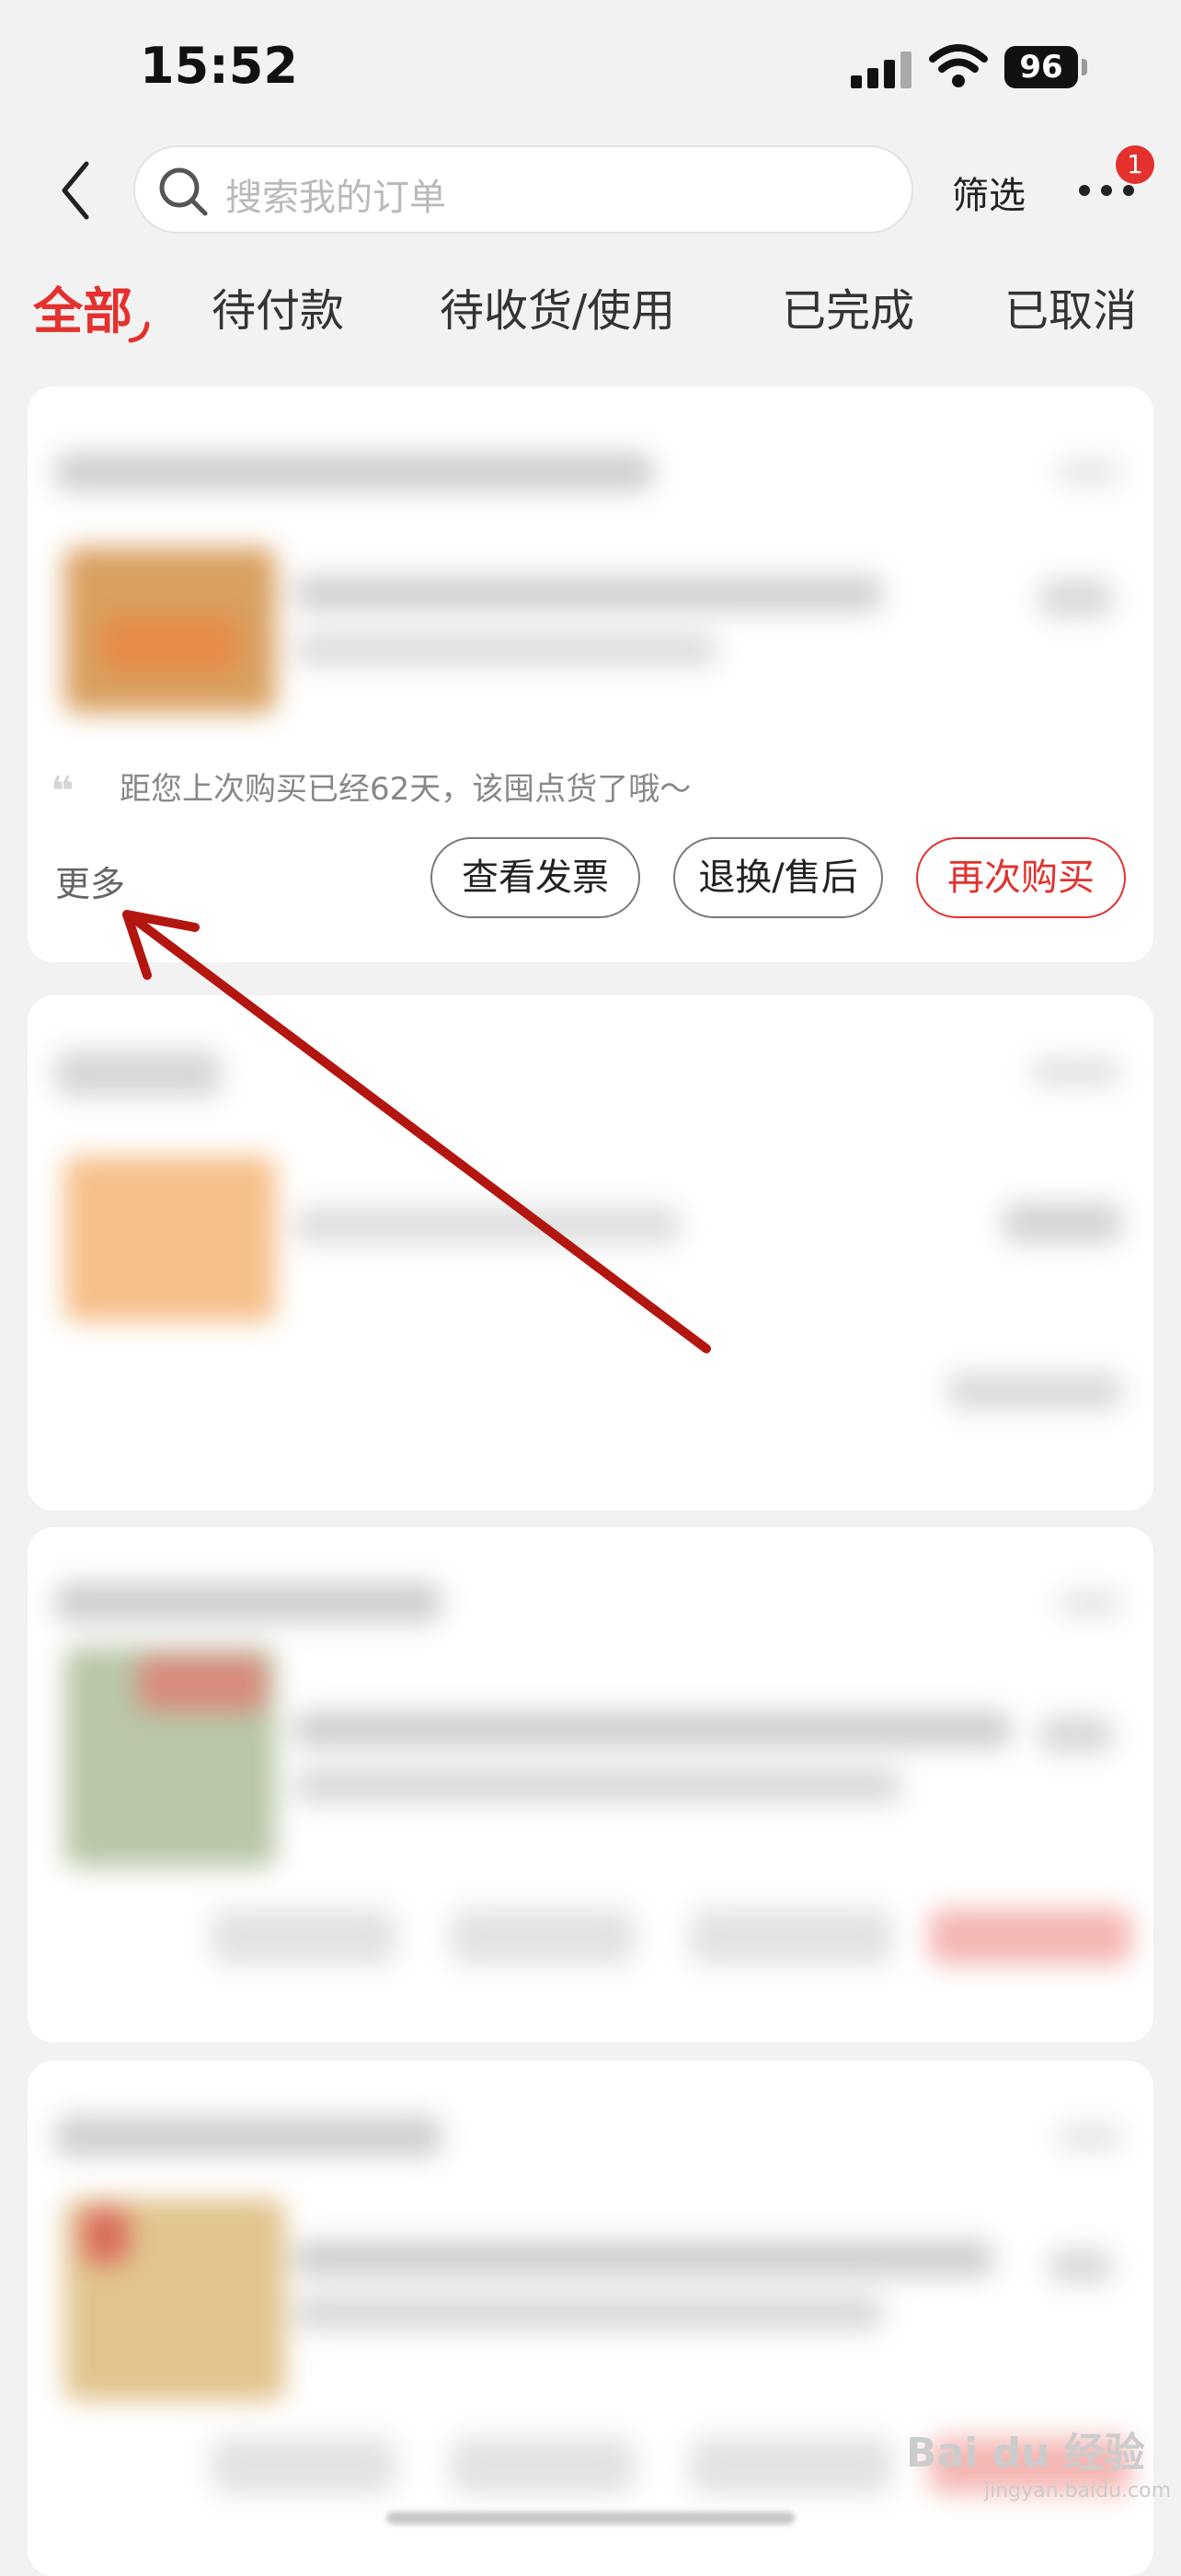  Describe the element at coordinates (139, 332) in the screenshot. I see `tab-active-indicator` at that location.